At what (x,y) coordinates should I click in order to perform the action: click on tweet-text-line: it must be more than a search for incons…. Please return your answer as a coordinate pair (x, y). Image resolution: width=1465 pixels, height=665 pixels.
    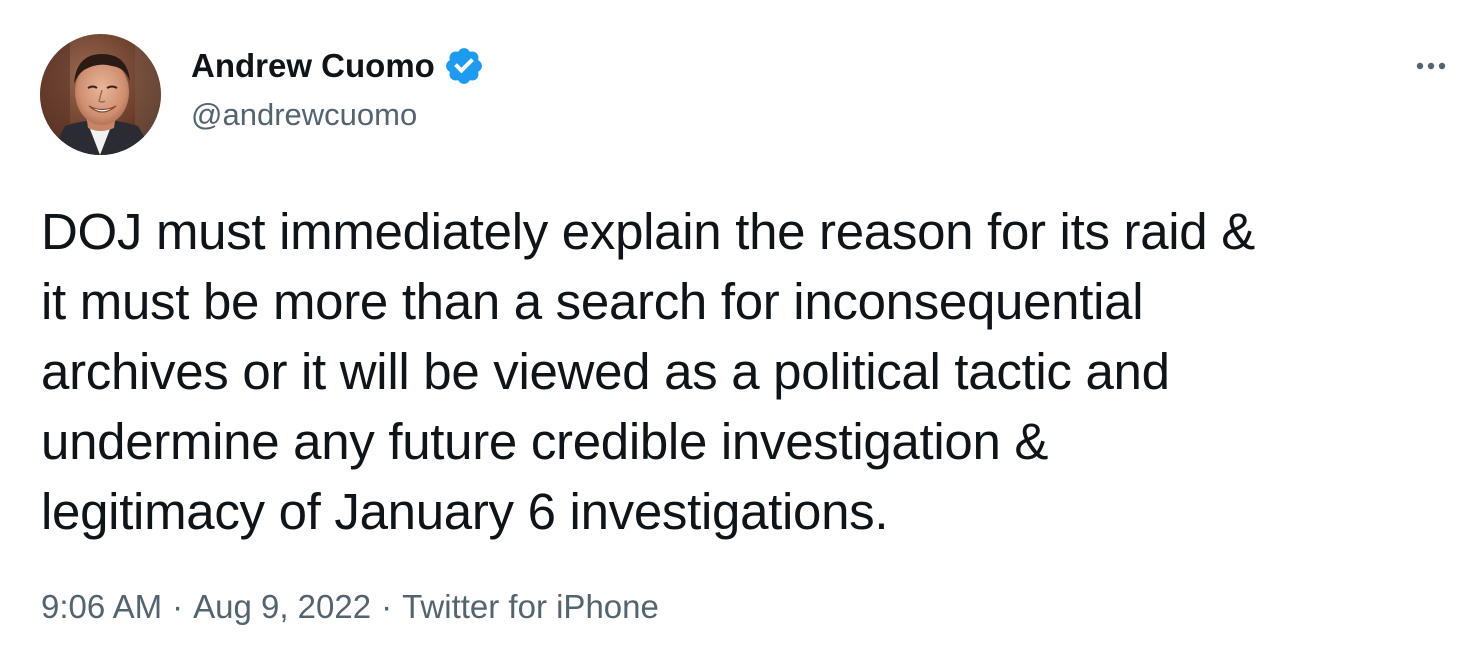
    Looking at the image, I should click on (592, 301).